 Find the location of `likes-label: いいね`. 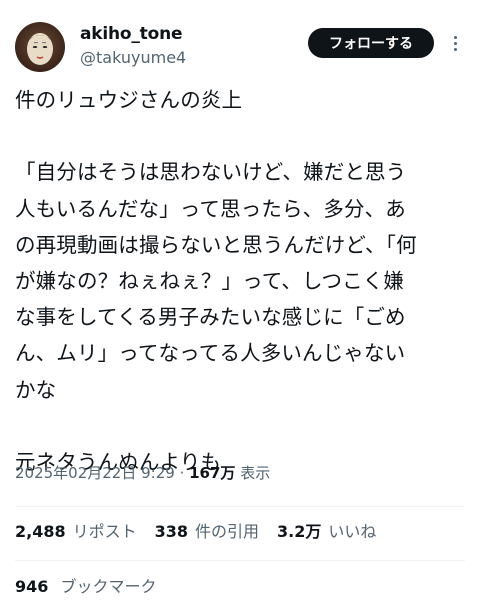

likes-label: いいね is located at coordinates (352, 531).